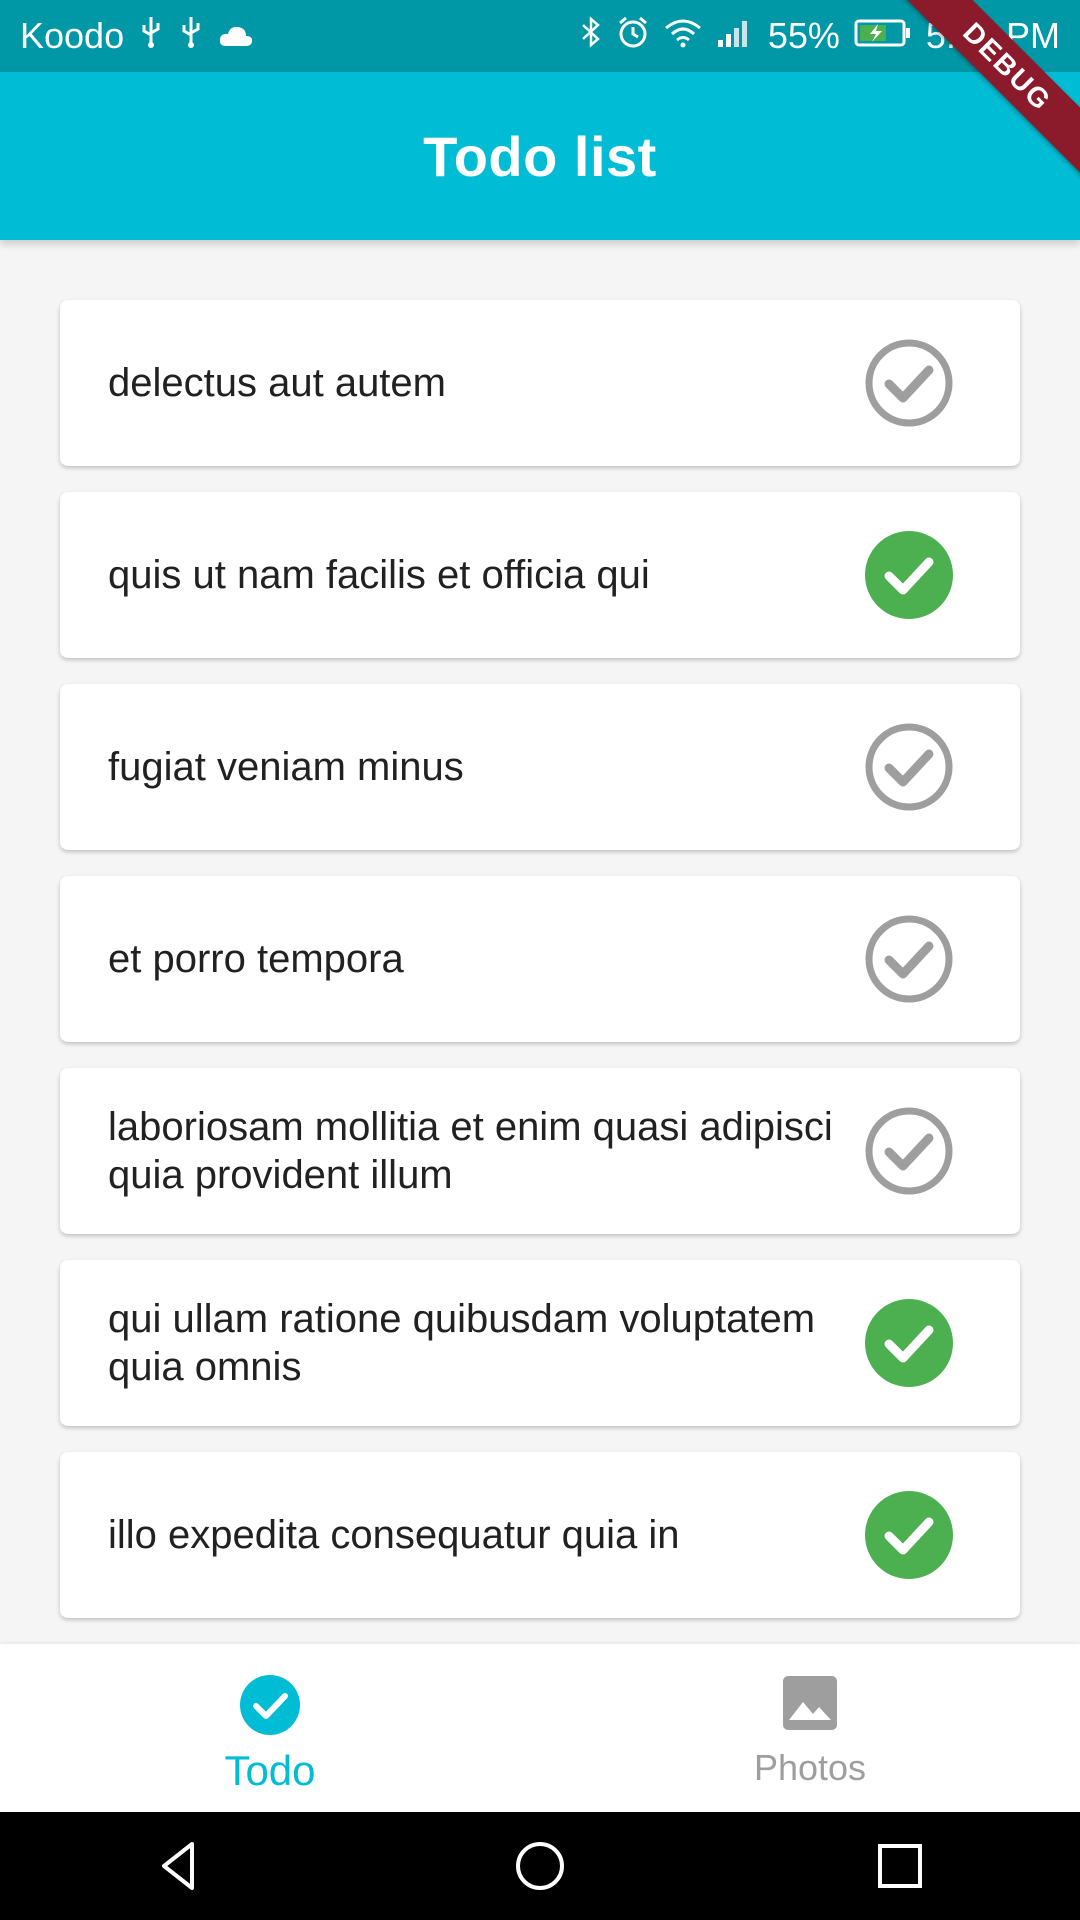 This screenshot has height=1920, width=1080. Describe the element at coordinates (394, 1535) in the screenshot. I see `todo-title: illo expedita consequatur quia in` at that location.